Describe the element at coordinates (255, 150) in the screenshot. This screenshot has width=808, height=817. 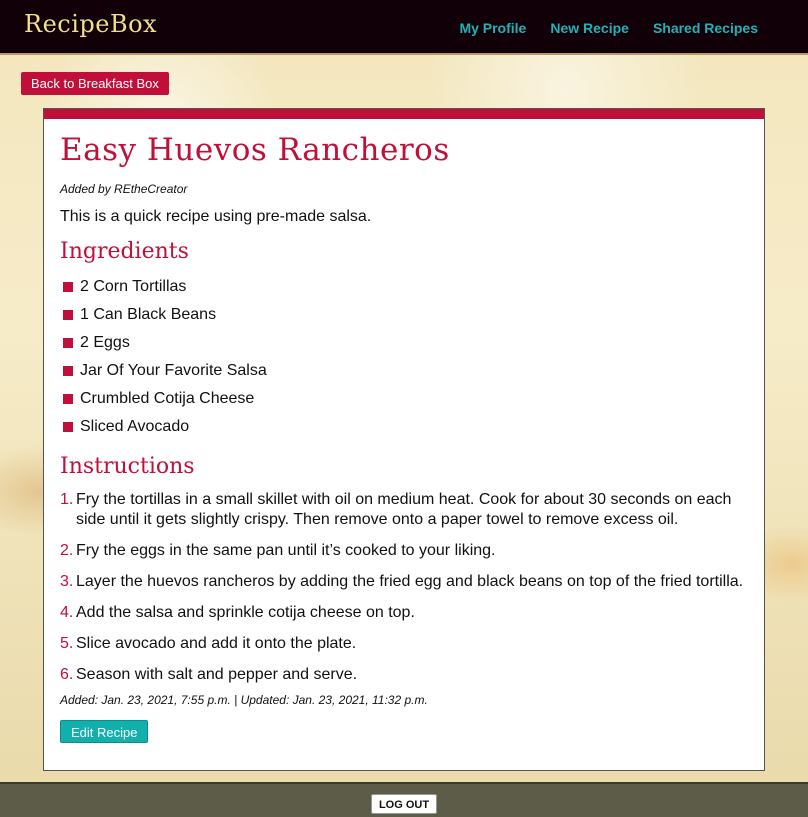
I see `recipe-title: Easy Huevos Rancheros` at that location.